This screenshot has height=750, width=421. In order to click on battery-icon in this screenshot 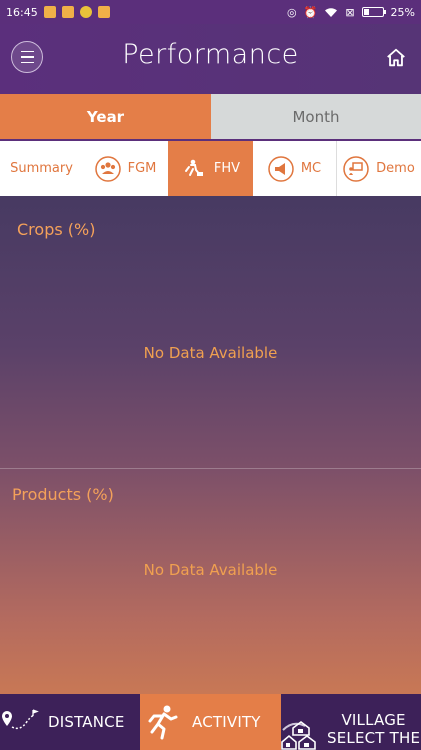, I will do `click(373, 12)`.